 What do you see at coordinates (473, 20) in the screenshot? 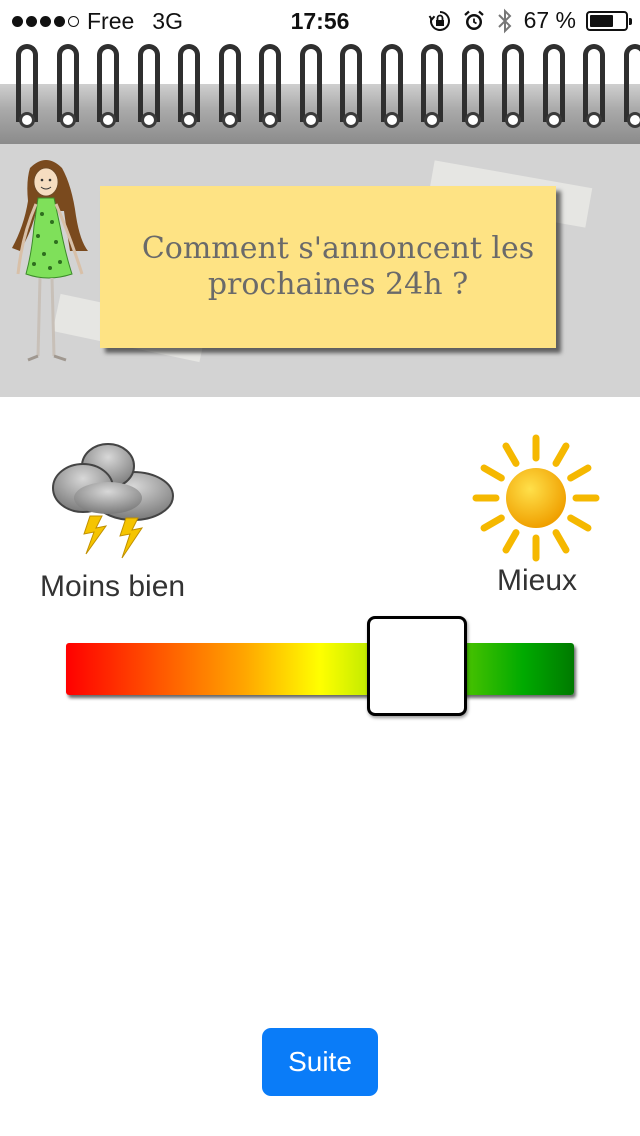
I see `alarm-icon` at bounding box center [473, 20].